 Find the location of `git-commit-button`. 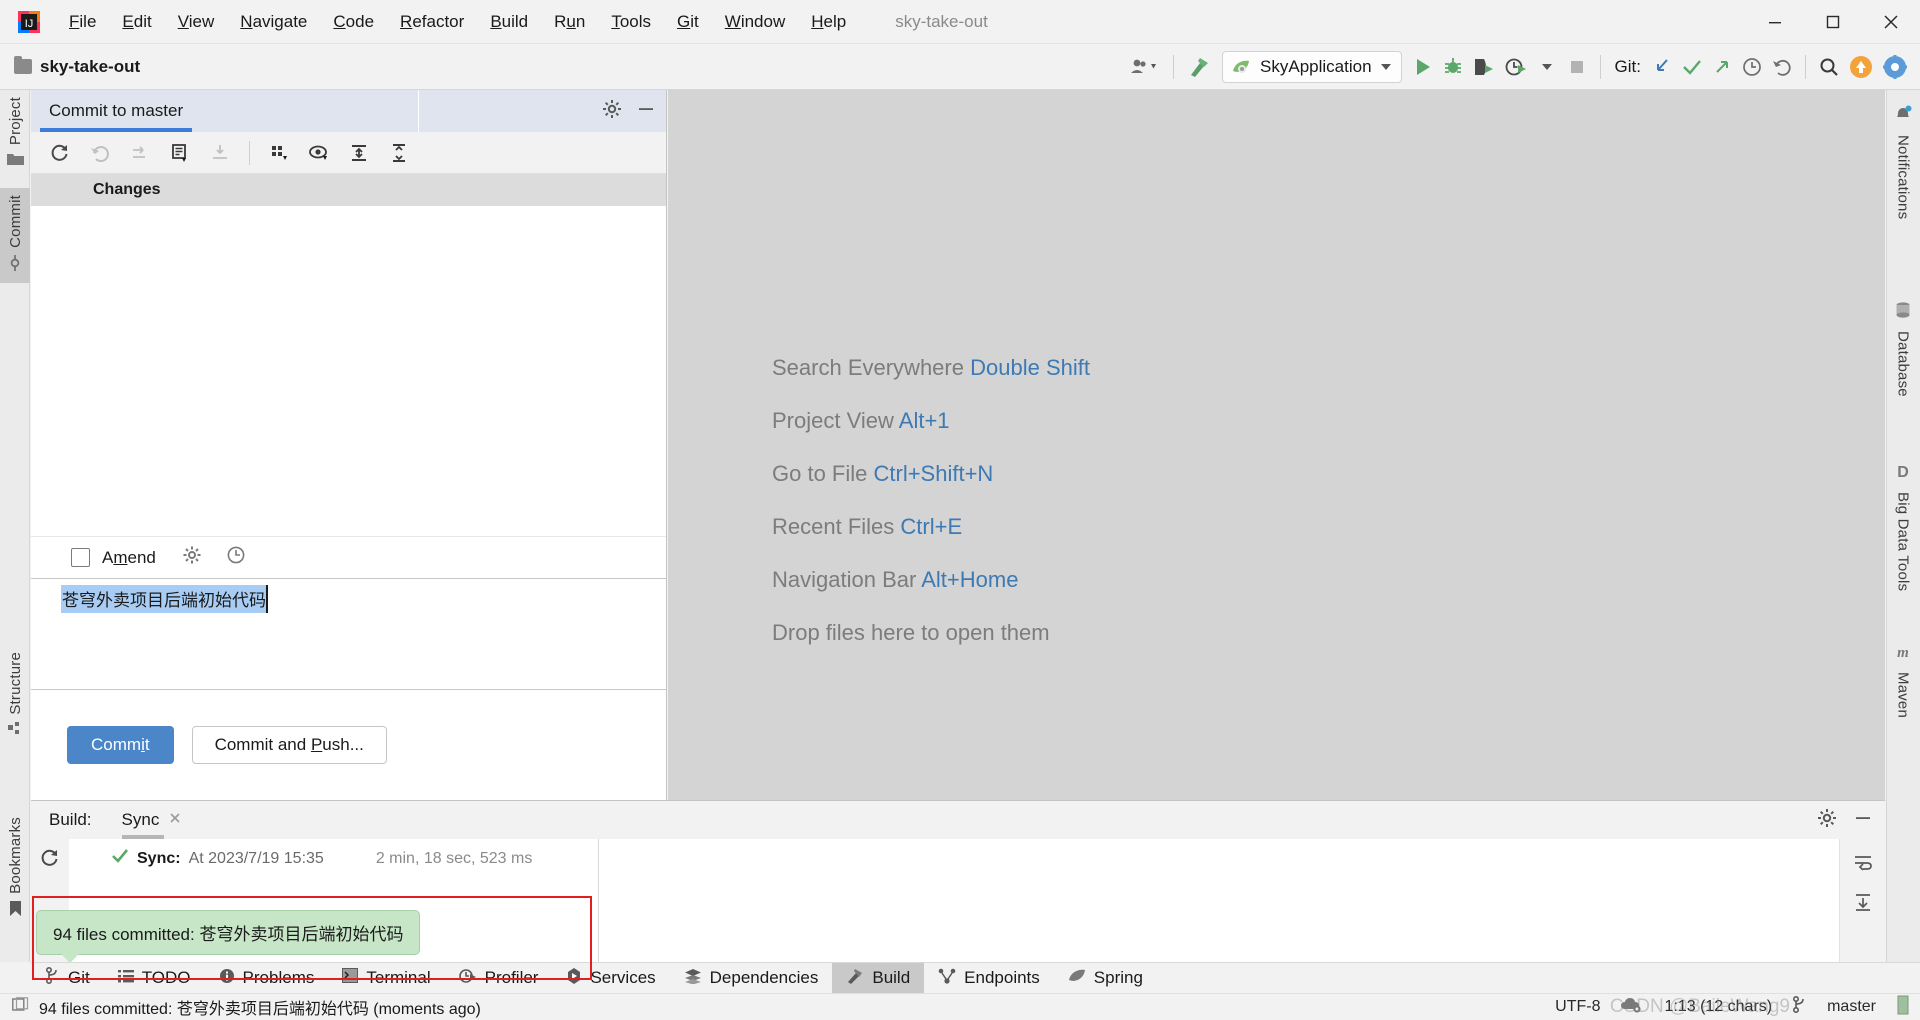

git-commit-button is located at coordinates (1692, 67).